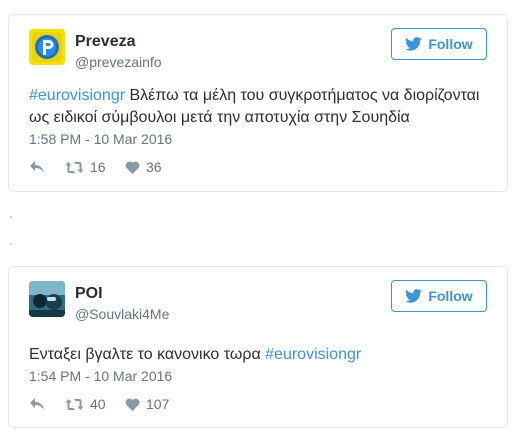  Describe the element at coordinates (122, 314) in the screenshot. I see `user-handle: @Souvlaki4Me` at that location.